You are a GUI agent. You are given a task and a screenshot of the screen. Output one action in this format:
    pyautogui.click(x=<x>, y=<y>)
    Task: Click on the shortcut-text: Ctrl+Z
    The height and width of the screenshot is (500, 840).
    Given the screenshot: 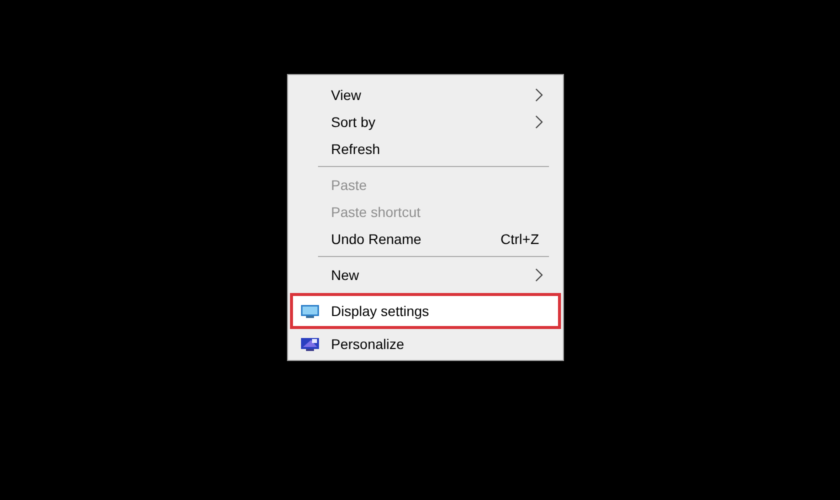 What is the action you would take?
    pyautogui.click(x=519, y=238)
    